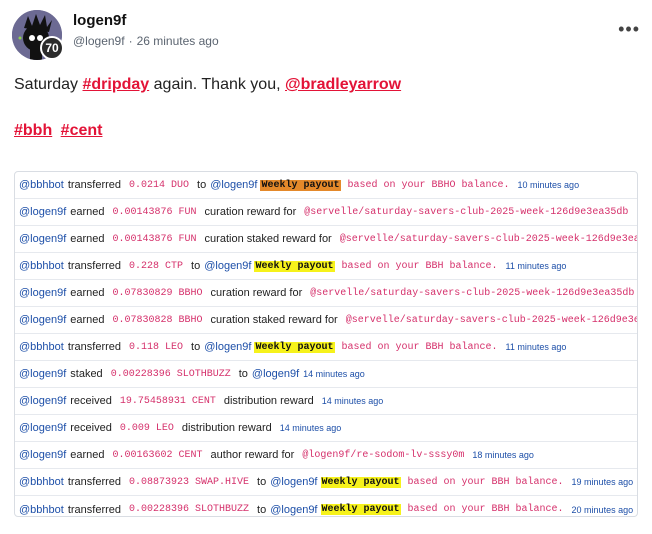 The height and width of the screenshot is (534, 652). Describe the element at coordinates (629, 29) in the screenshot. I see `more-horizontal-icon: •••` at that location.